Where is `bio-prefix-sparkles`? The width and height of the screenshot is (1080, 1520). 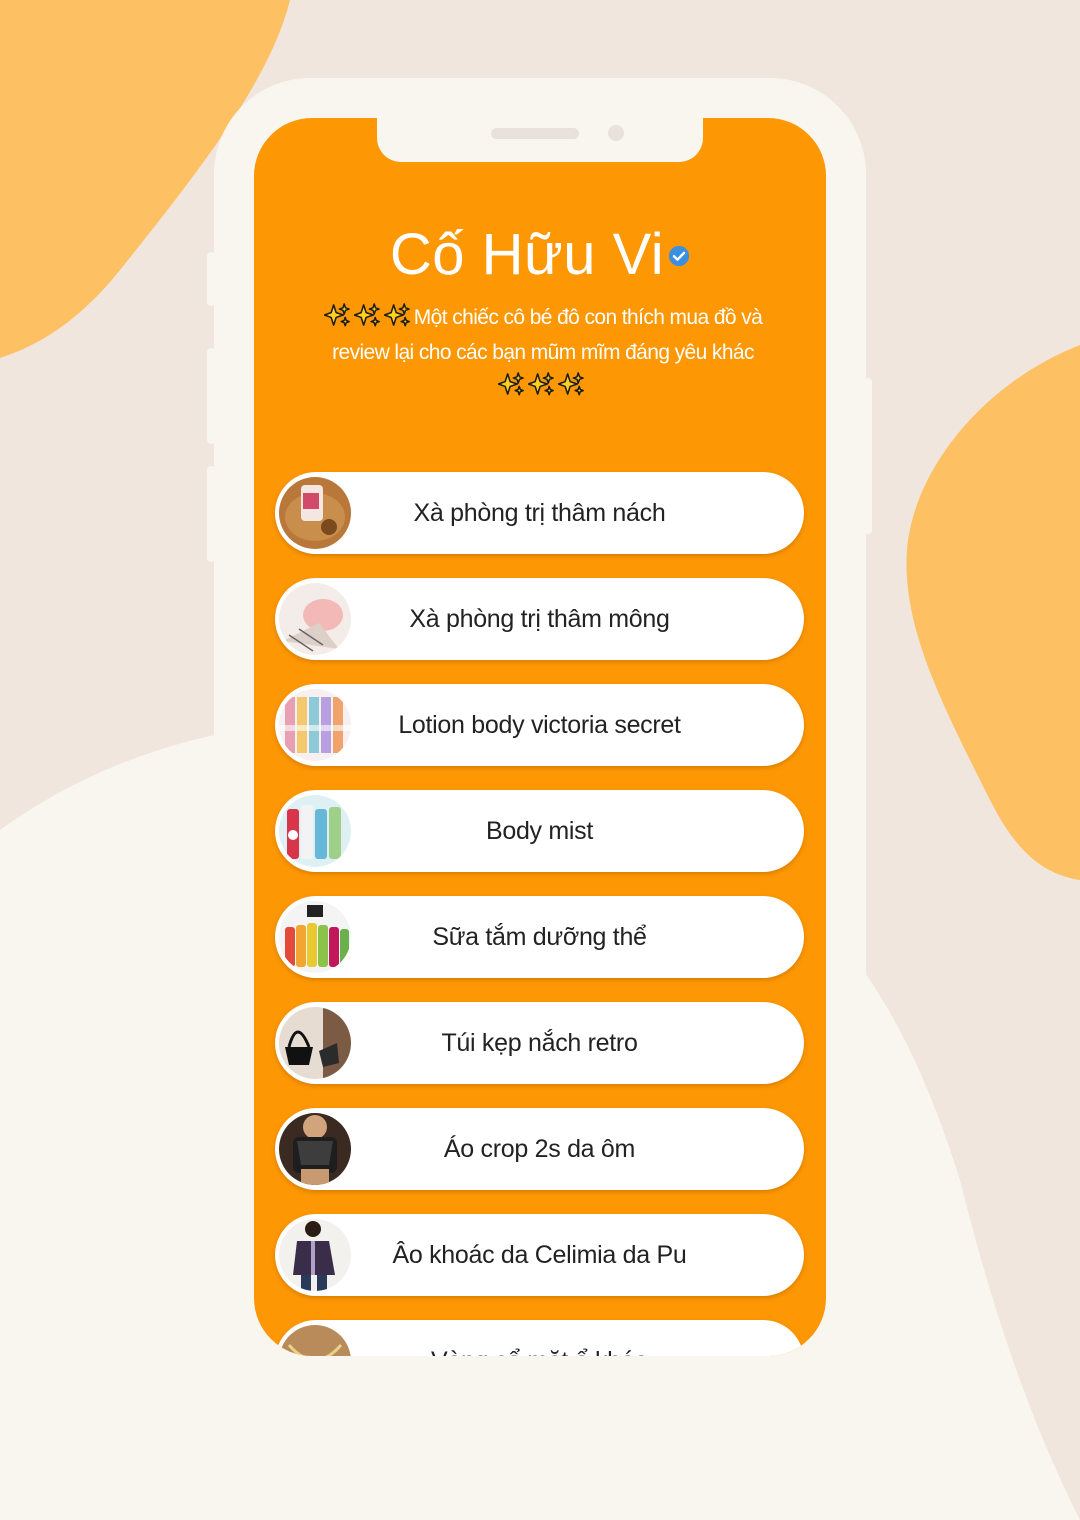
bio-prefix-sparkles is located at coordinates (368, 316).